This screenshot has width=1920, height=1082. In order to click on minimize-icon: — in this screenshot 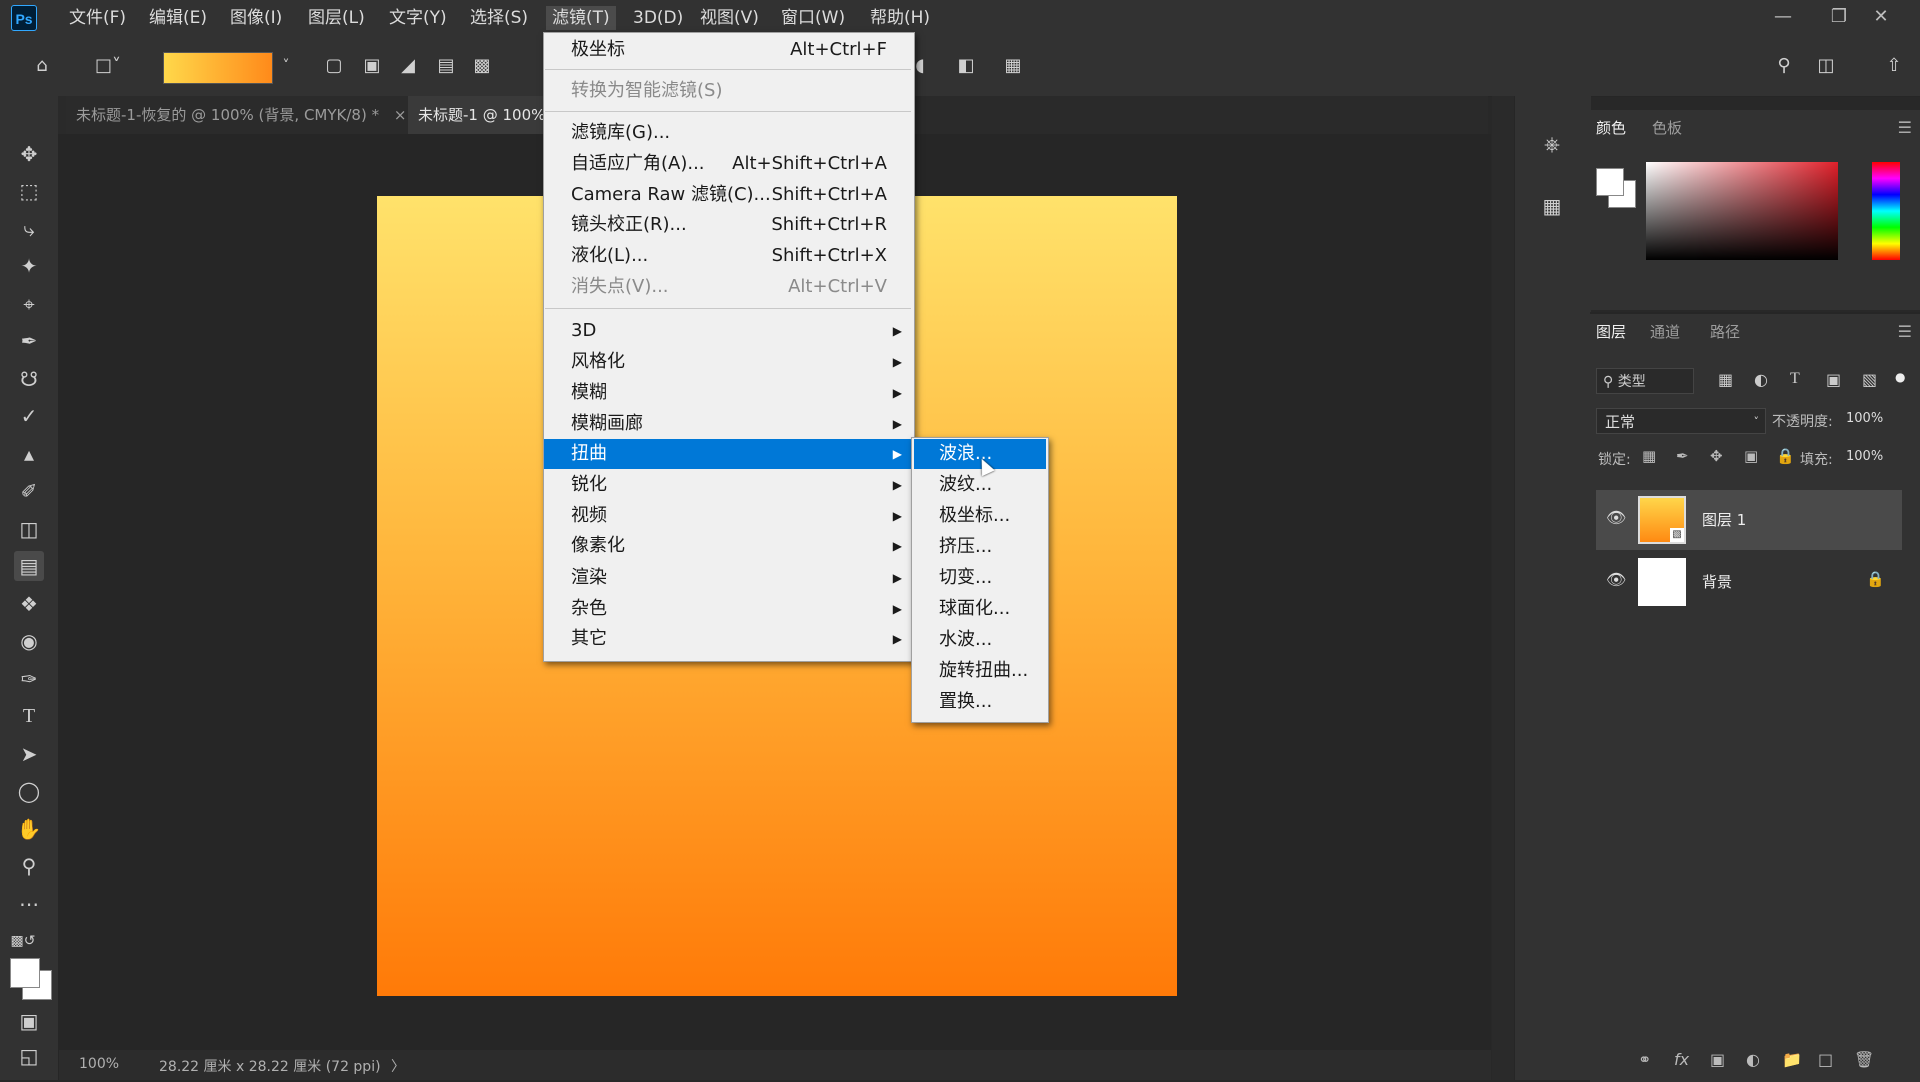, I will do `click(1783, 17)`.